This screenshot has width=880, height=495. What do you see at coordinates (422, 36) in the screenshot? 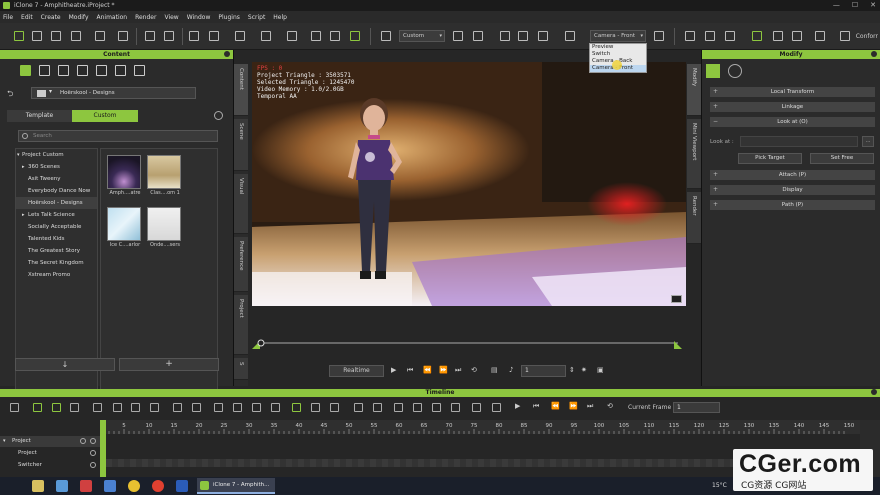
I see `view-mode-dropdown: Custom ▾` at bounding box center [422, 36].